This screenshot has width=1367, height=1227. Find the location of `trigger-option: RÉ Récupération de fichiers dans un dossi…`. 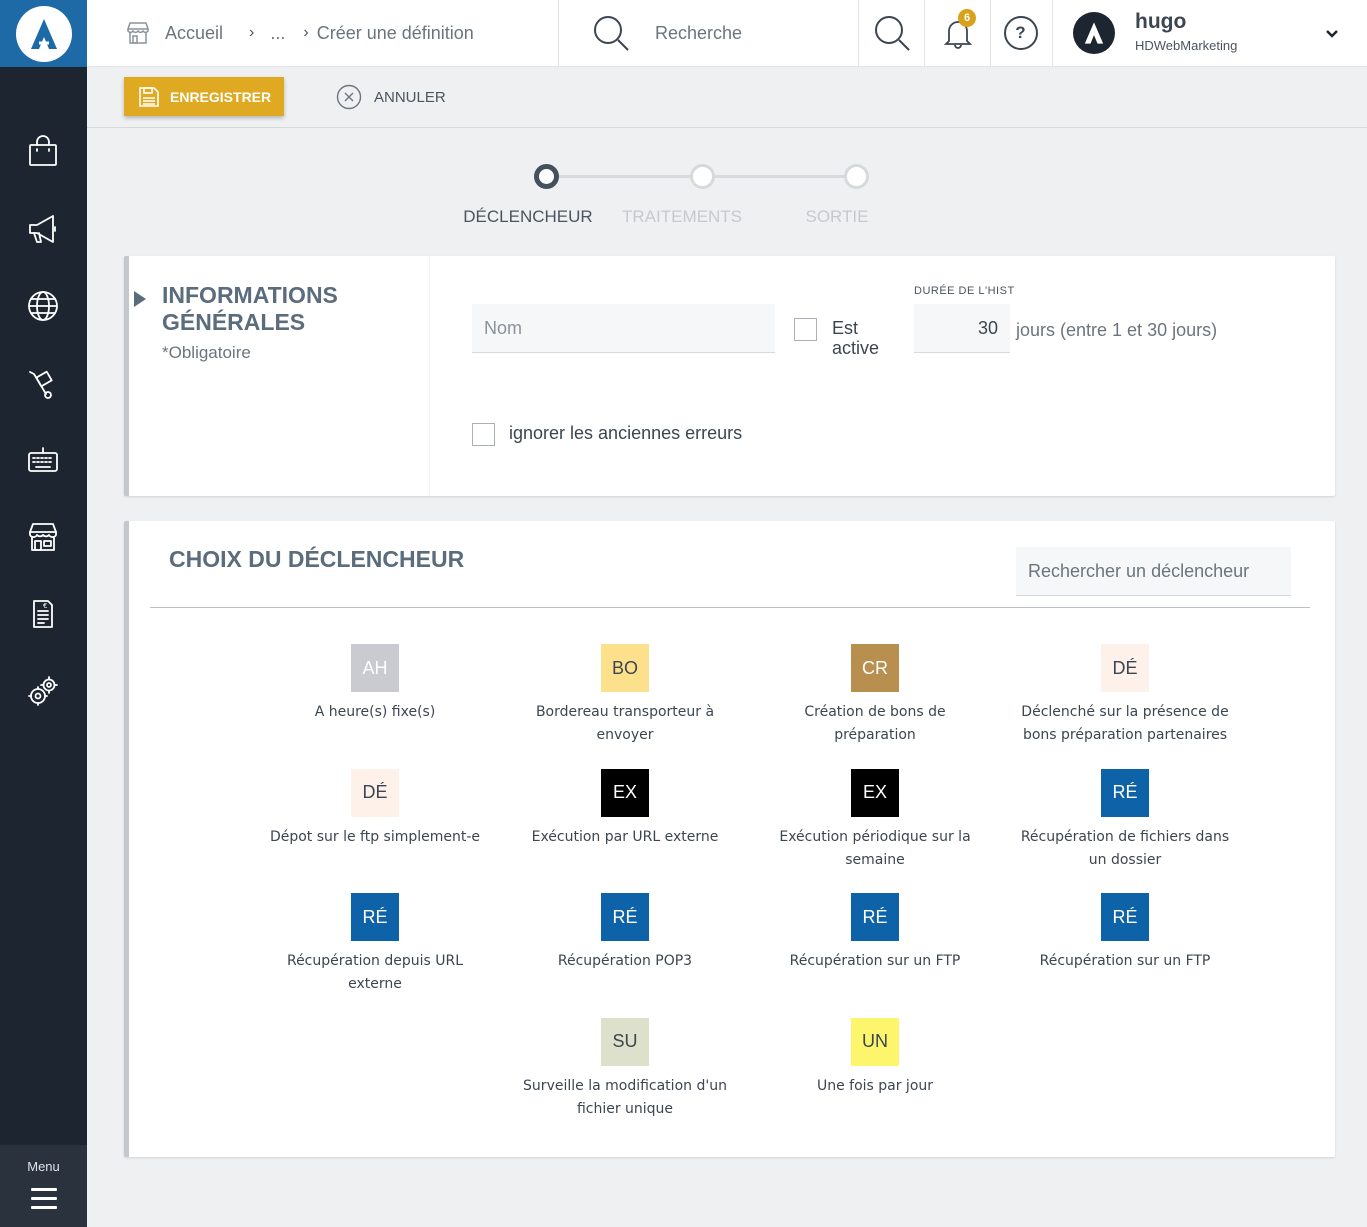

trigger-option: RÉ Récupération de fichiers dans un dossi… is located at coordinates (1125, 831).